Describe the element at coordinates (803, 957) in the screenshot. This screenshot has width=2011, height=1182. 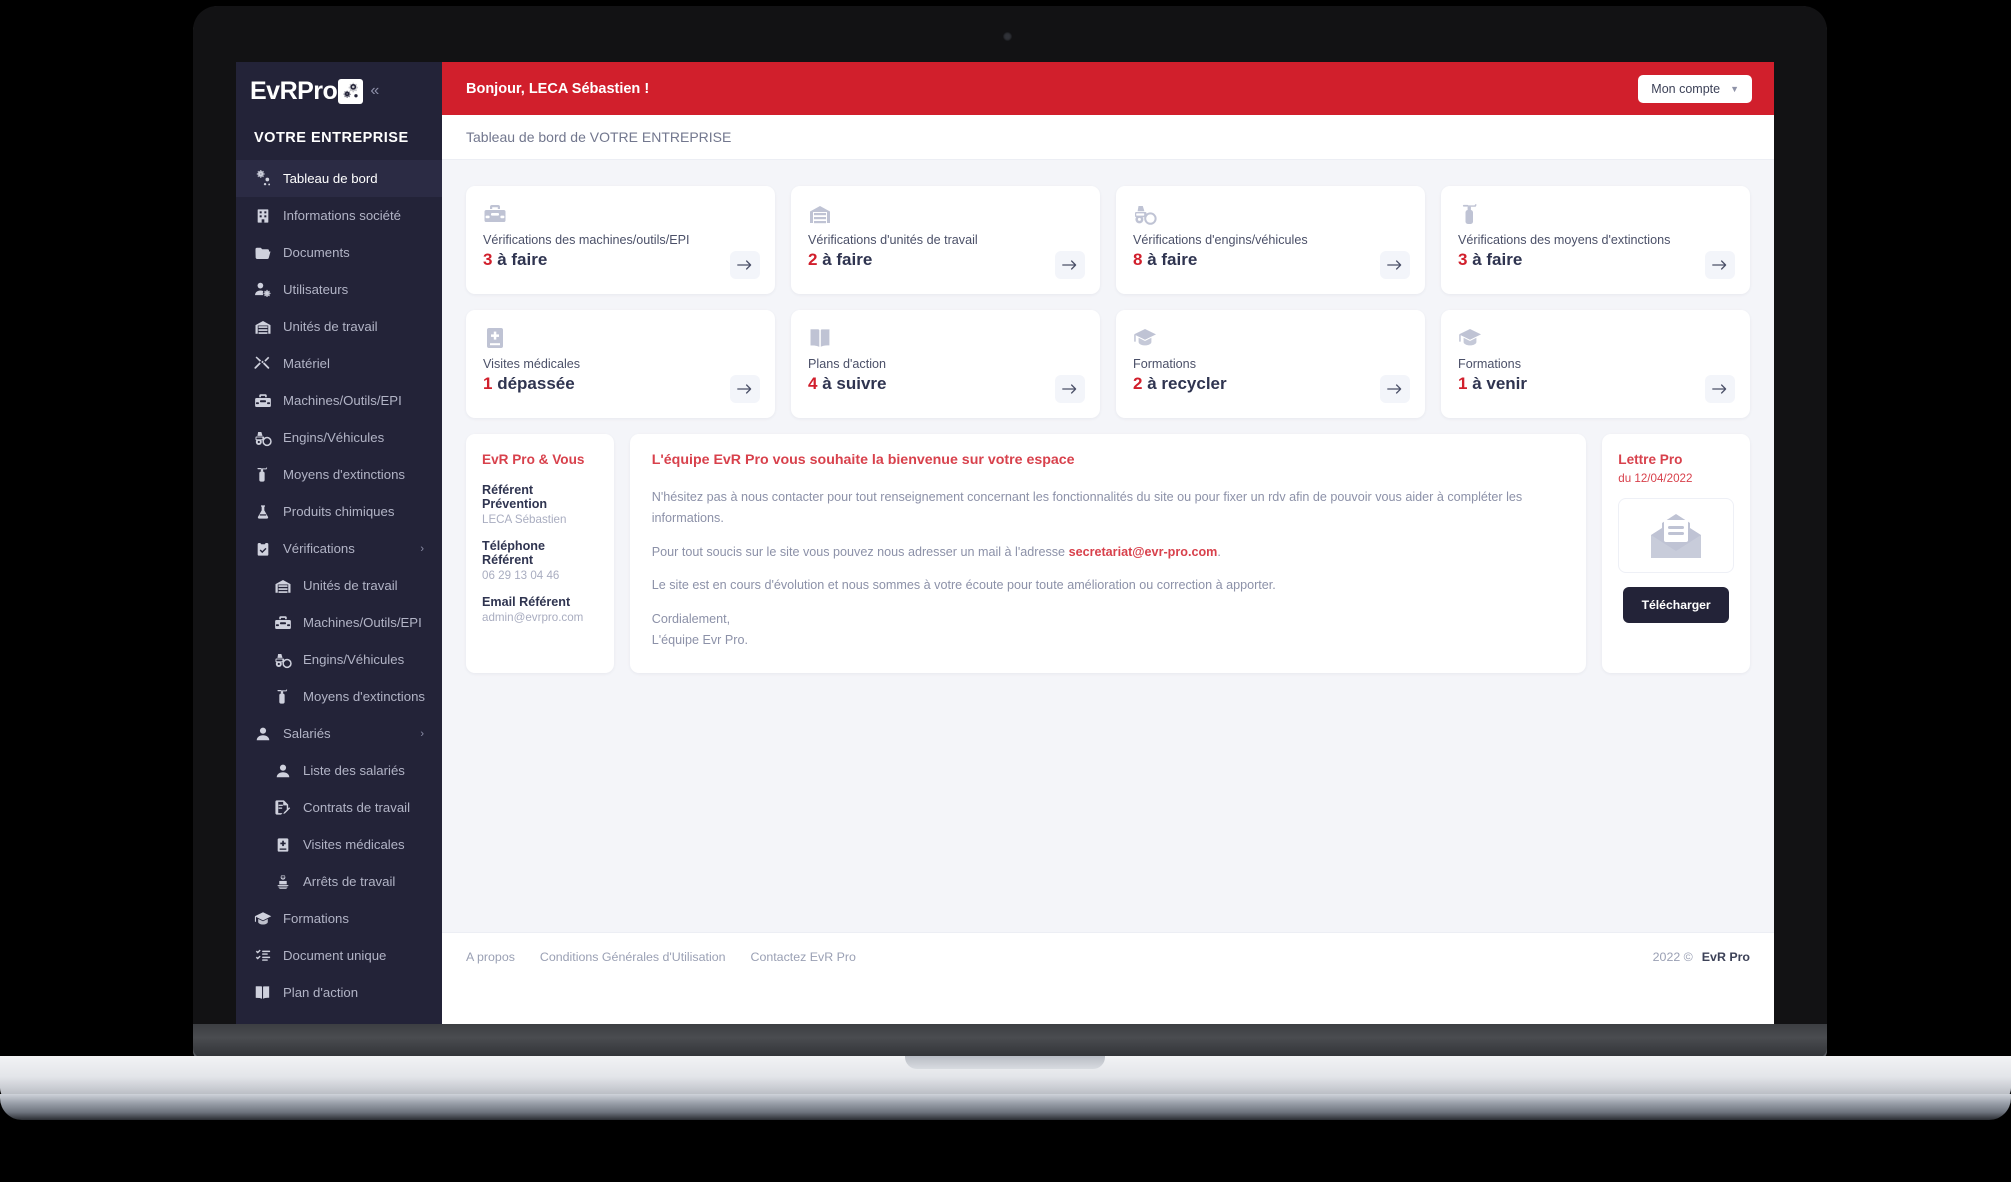
I see `footer-link: Contactez EvR Pro` at that location.